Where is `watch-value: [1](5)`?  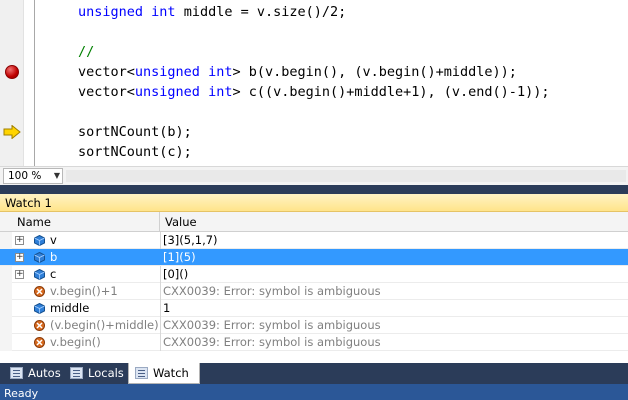
watch-value: [1](5) is located at coordinates (179, 257).